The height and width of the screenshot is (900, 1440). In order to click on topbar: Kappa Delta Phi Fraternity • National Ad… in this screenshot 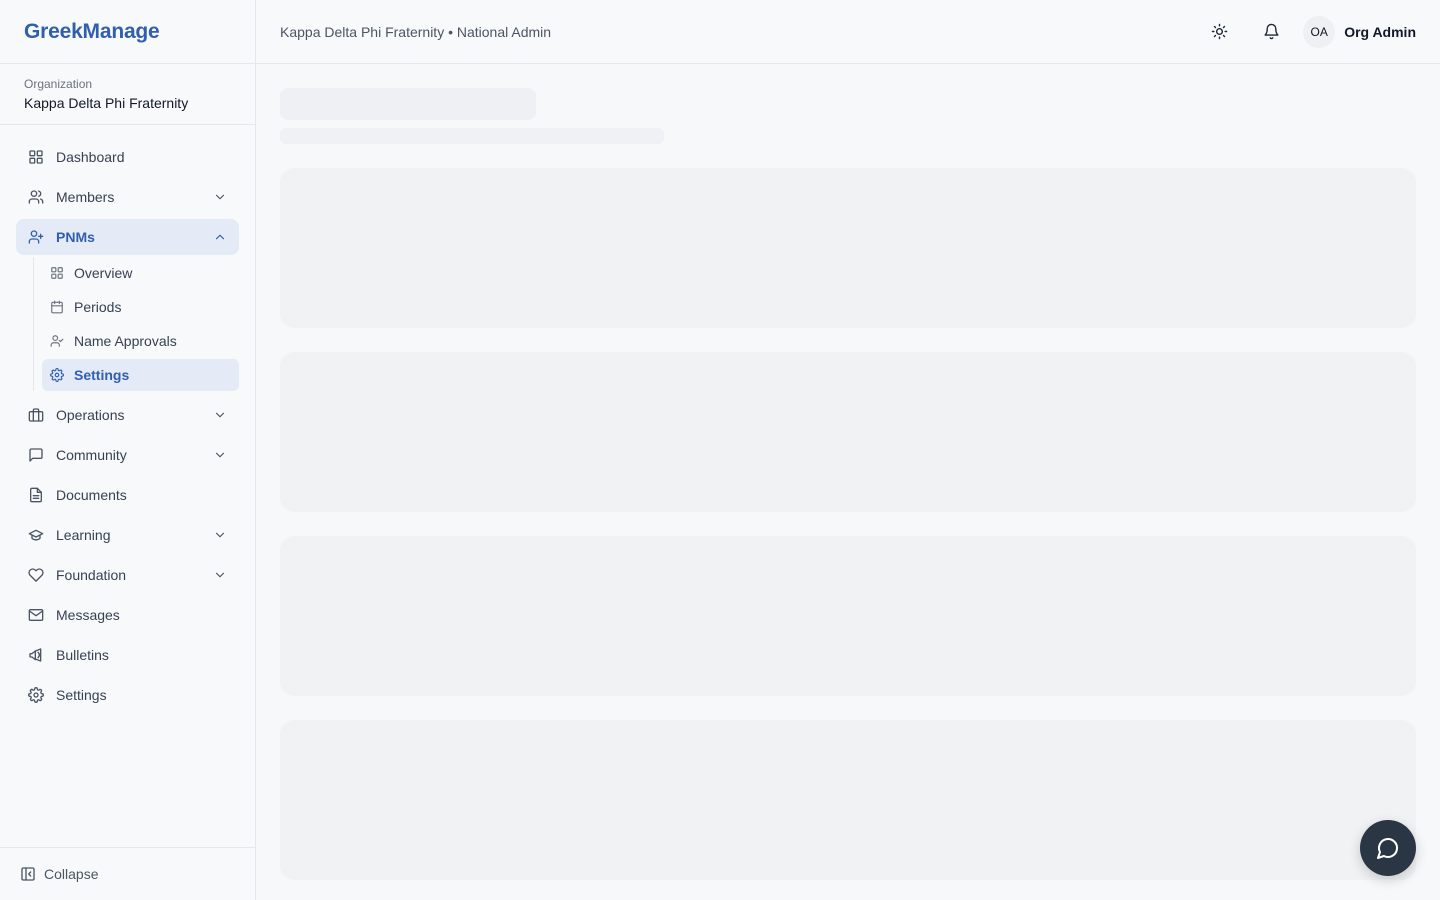, I will do `click(848, 32)`.